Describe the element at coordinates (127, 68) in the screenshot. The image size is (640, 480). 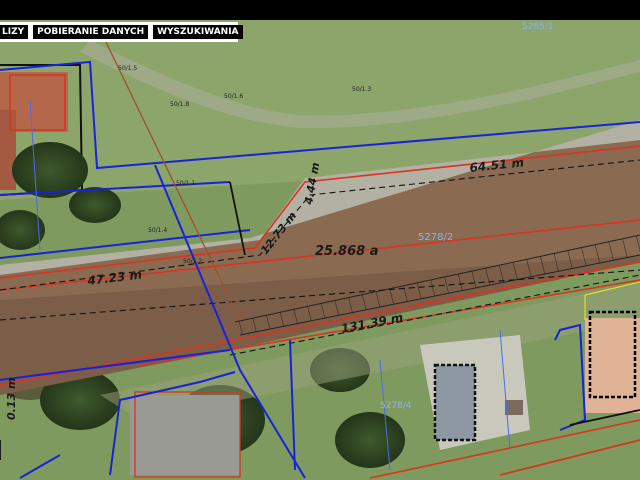
I see `point-label: 50/1.5` at that location.